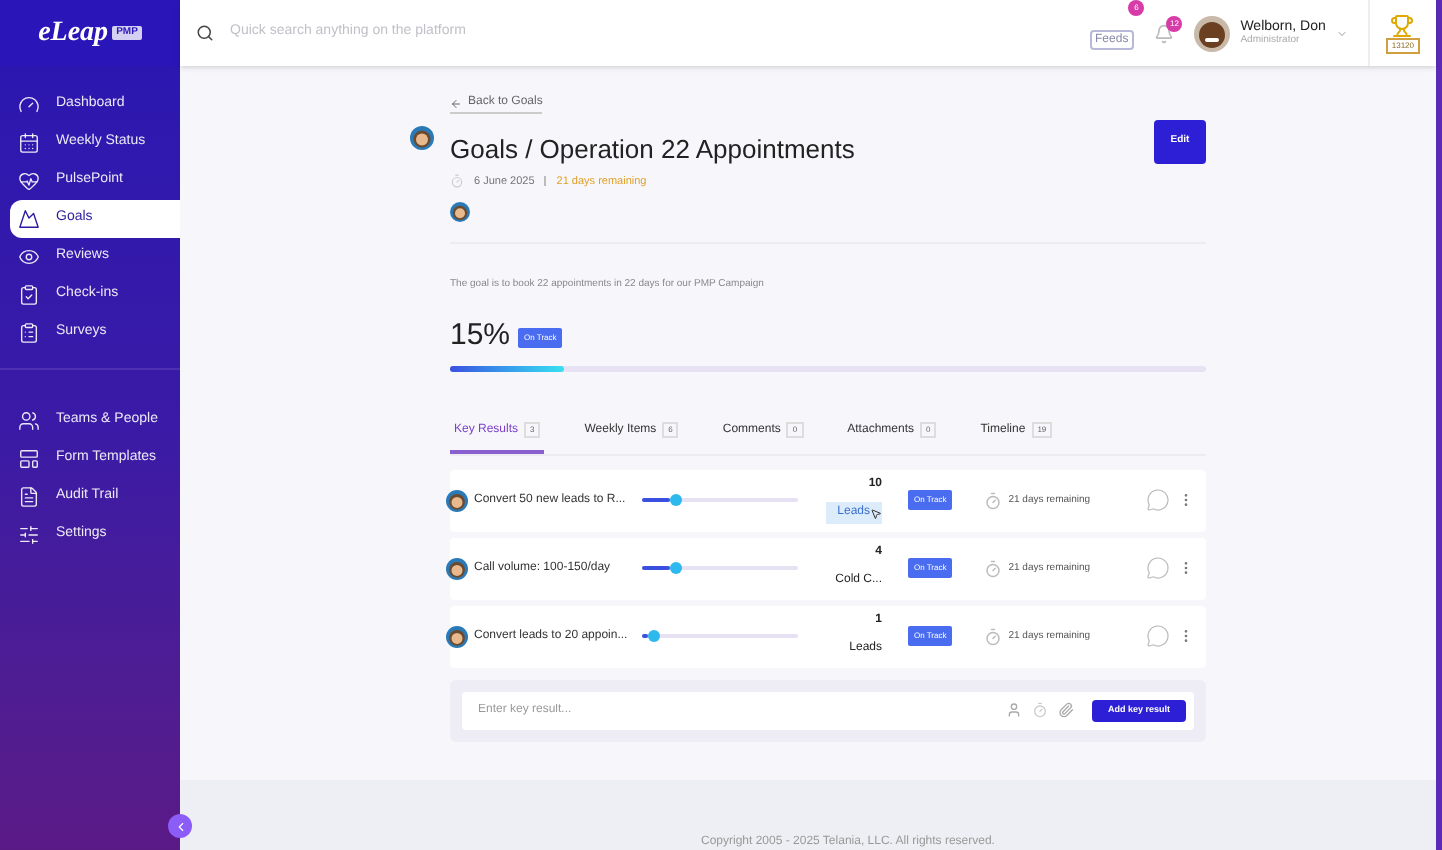 This screenshot has height=850, width=1442. I want to click on document-icon, so click(29, 497).